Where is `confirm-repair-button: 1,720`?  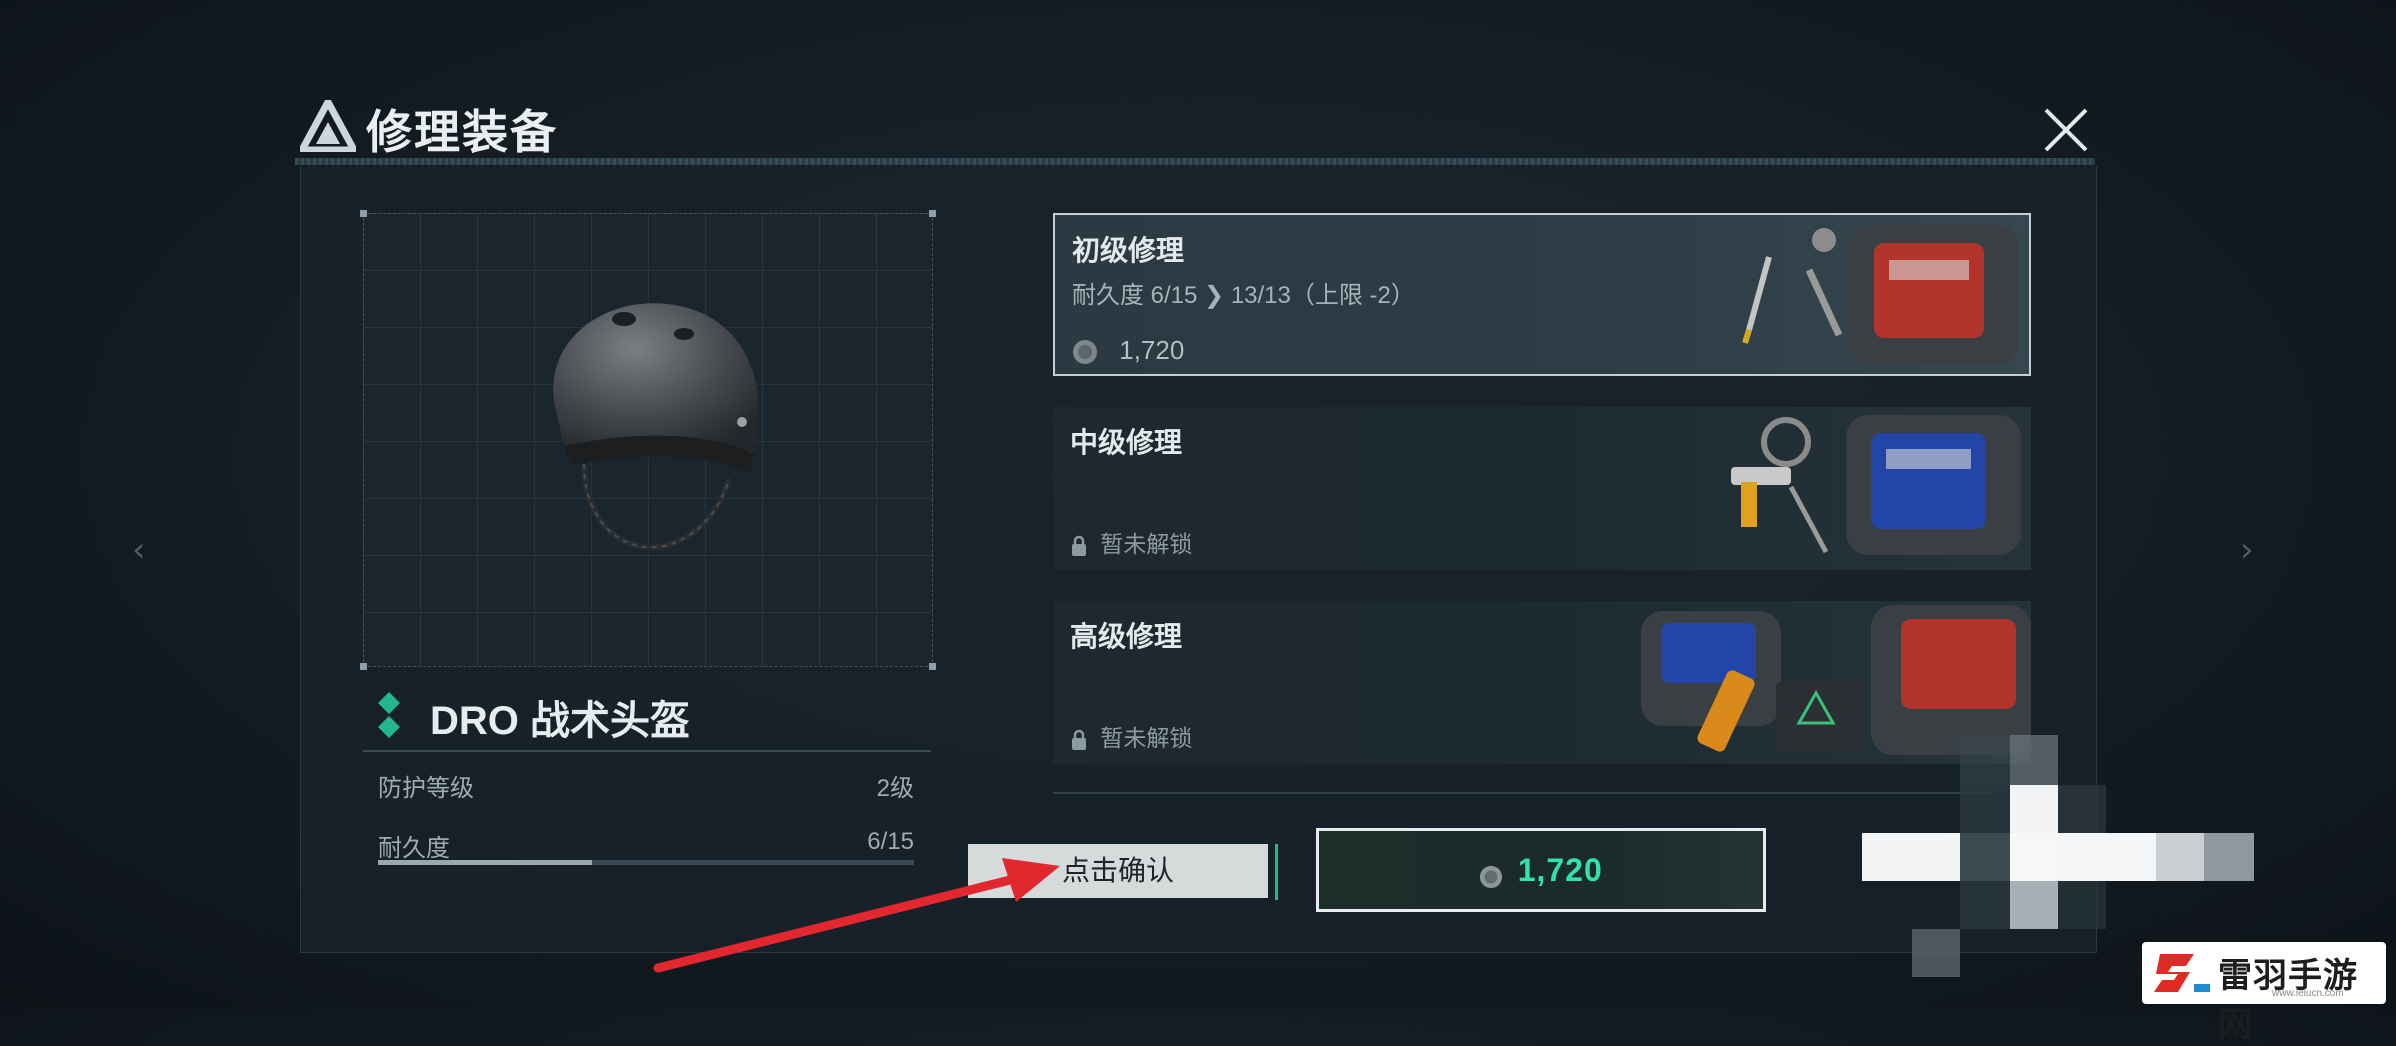
confirm-repair-button: 1,720 is located at coordinates (1541, 870).